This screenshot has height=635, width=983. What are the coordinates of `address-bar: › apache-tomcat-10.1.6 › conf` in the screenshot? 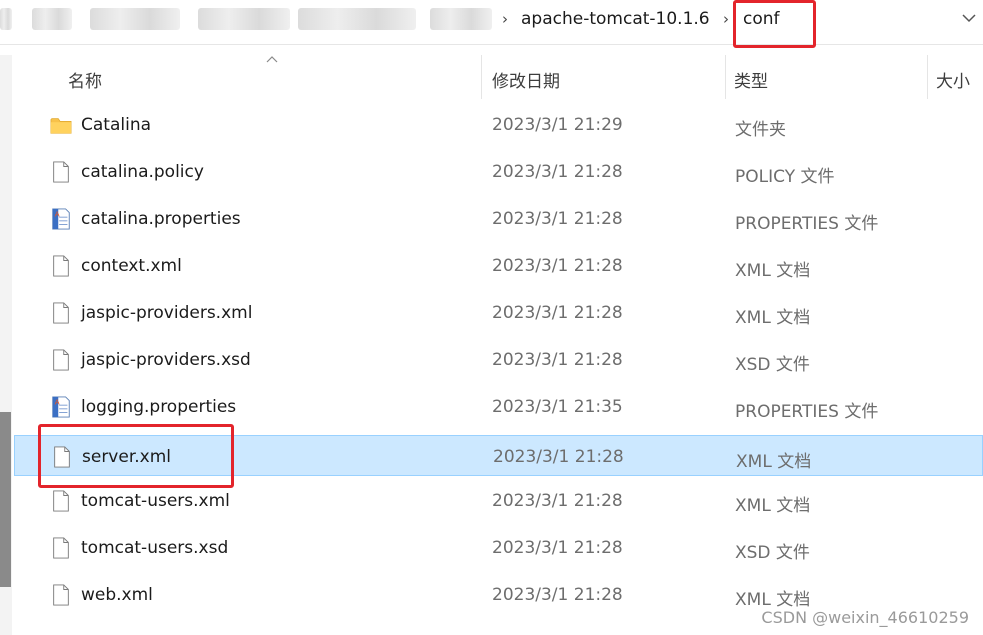 It's located at (491, 22).